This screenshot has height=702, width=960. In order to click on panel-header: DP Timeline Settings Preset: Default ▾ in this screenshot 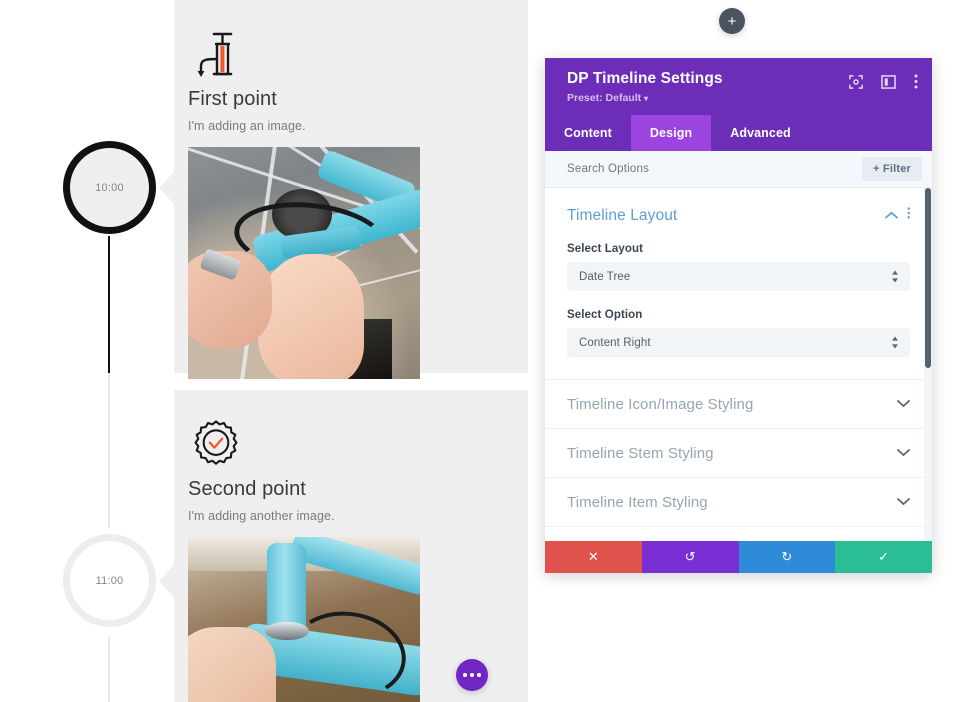, I will do `click(738, 86)`.